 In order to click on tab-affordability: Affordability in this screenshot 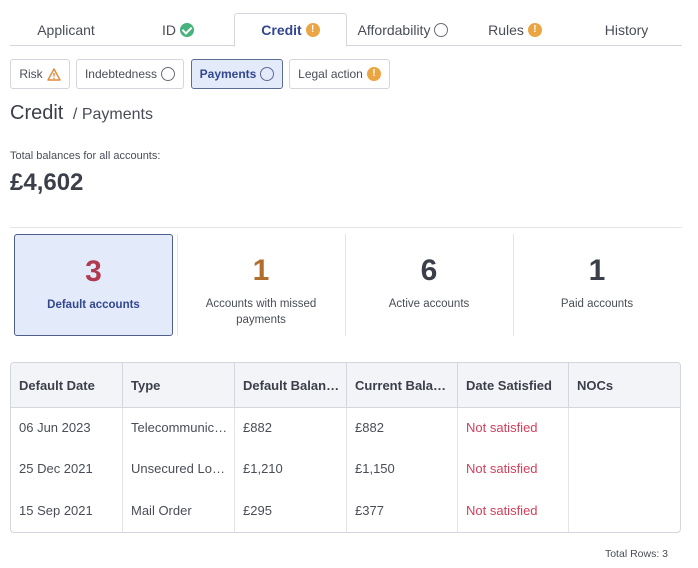, I will do `click(403, 29)`.